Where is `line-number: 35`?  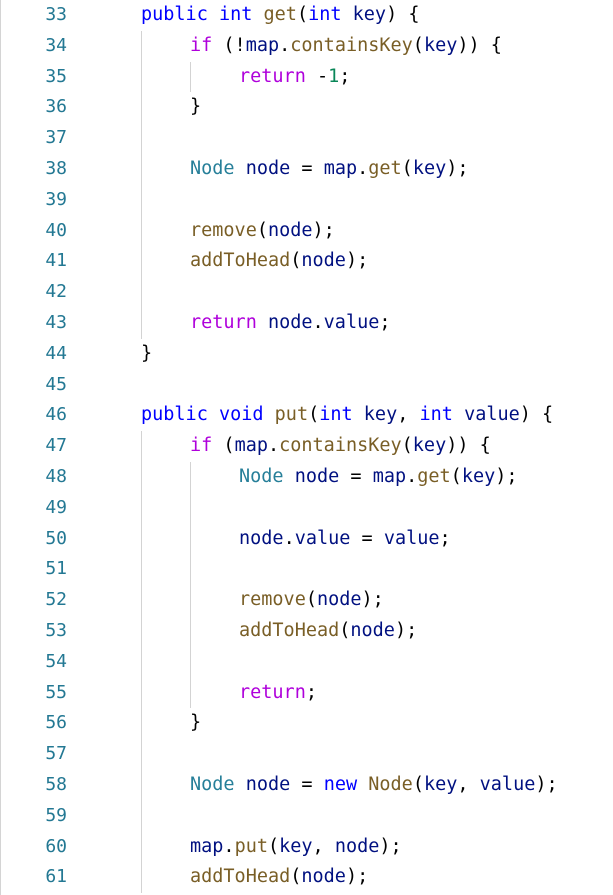
line-number: 35 is located at coordinates (56, 76).